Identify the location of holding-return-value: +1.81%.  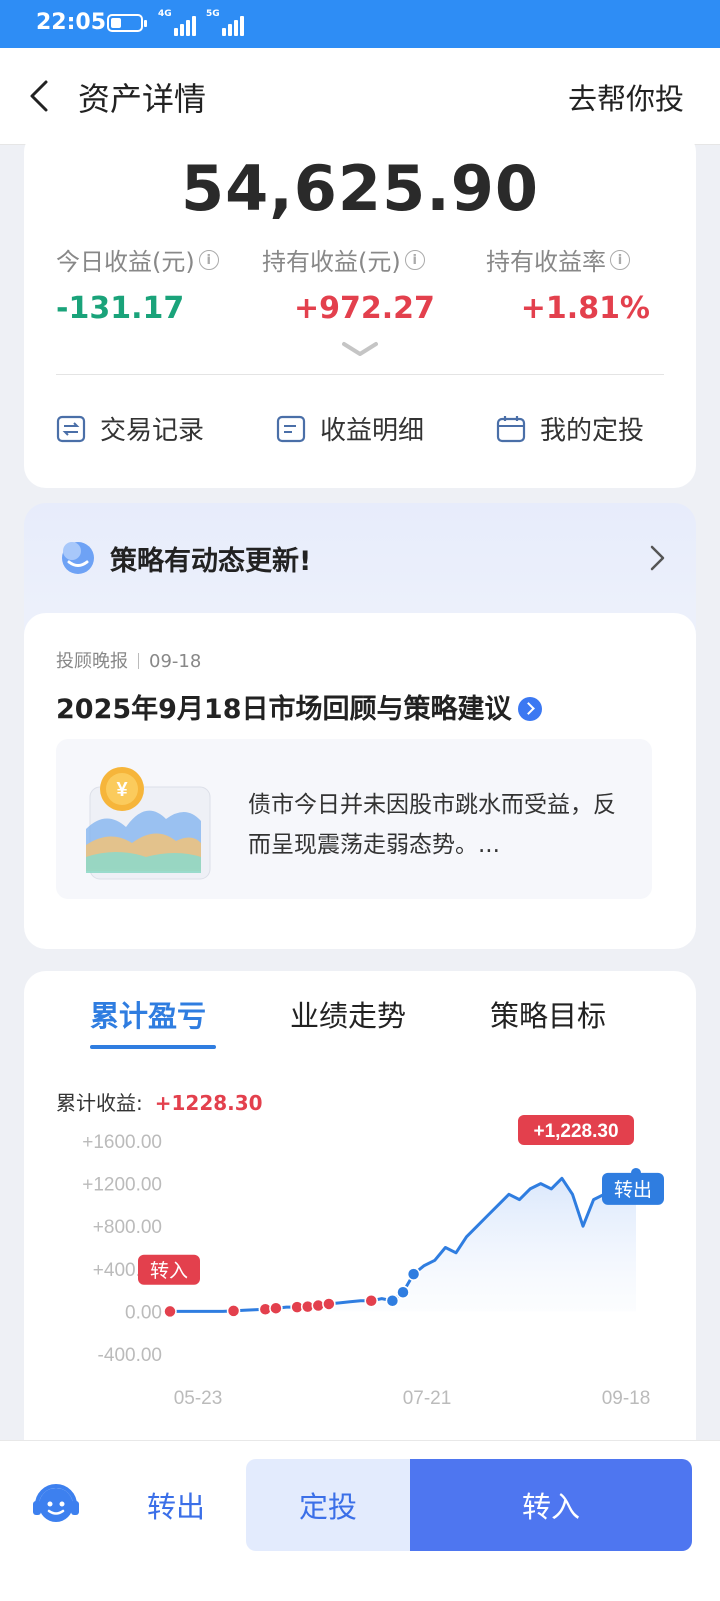
(585, 308).